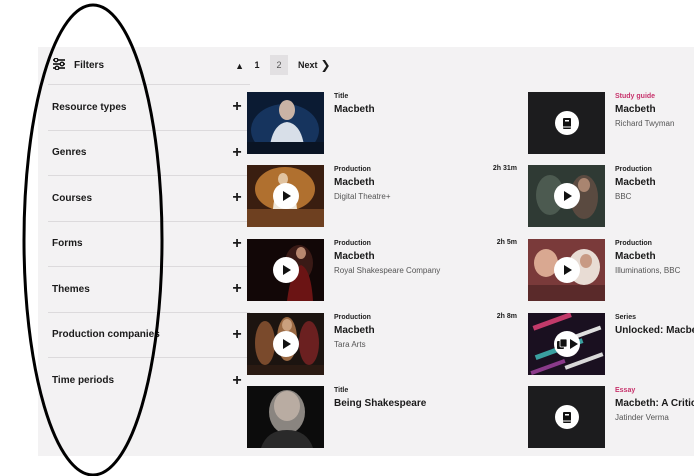 The image size is (694, 476). Describe the element at coordinates (362, 196) in the screenshot. I see `result-subtitle: Digital Theatre+` at that location.